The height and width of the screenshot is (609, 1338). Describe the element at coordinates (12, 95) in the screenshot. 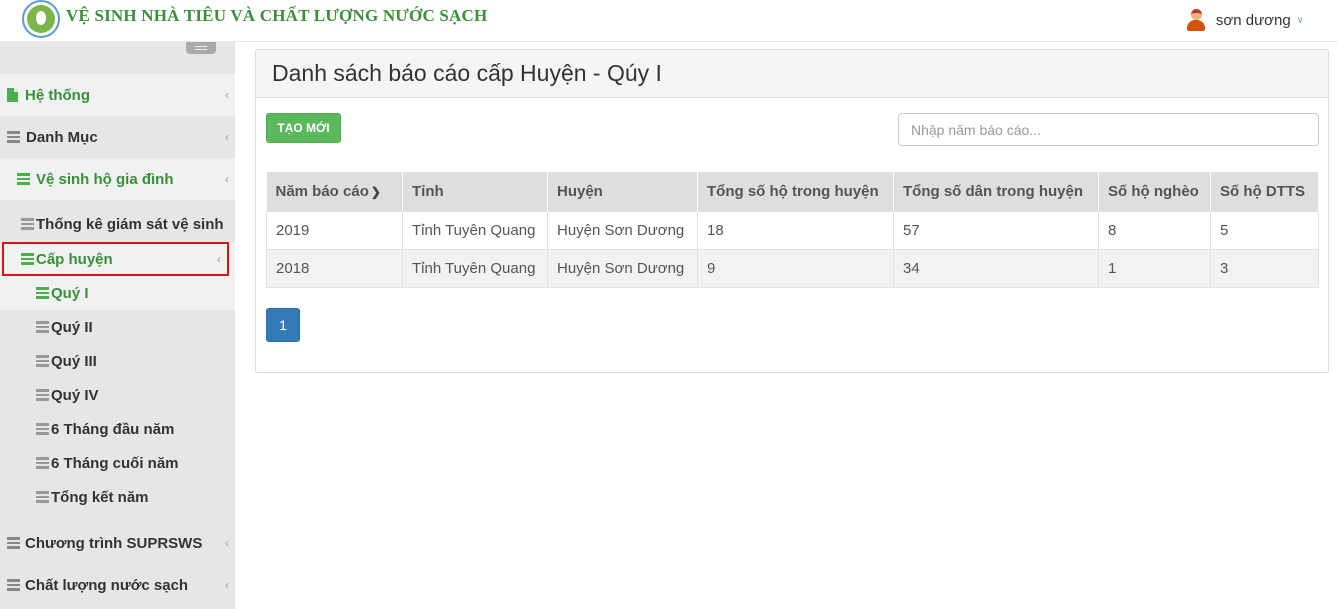

I see `file-icon` at that location.